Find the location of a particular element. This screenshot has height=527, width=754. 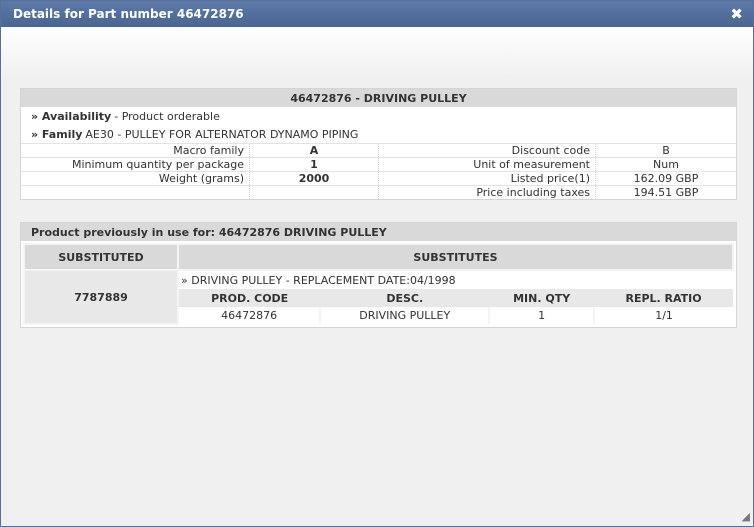

sub-header-prod-code: PROD. CODE is located at coordinates (249, 298).